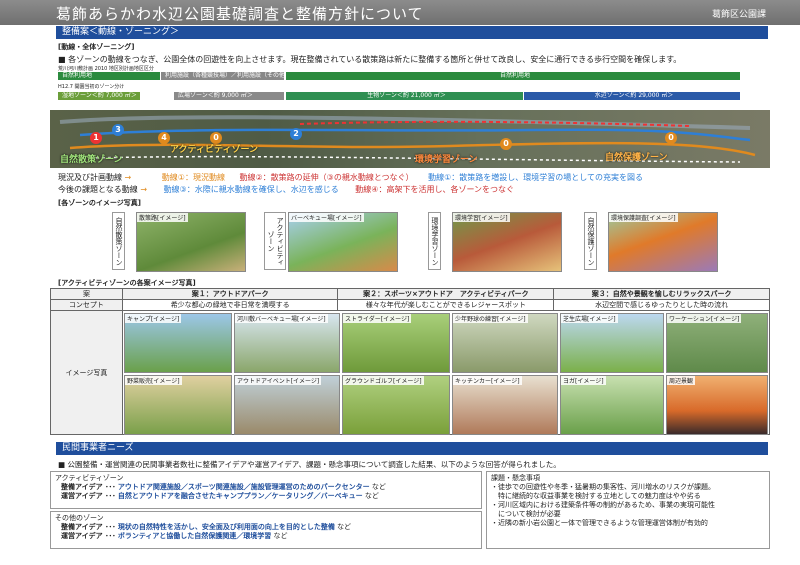 This screenshot has height=565, width=800. Describe the element at coordinates (86, 372) in the screenshot. I see `row-photos: イメージ写真` at that location.